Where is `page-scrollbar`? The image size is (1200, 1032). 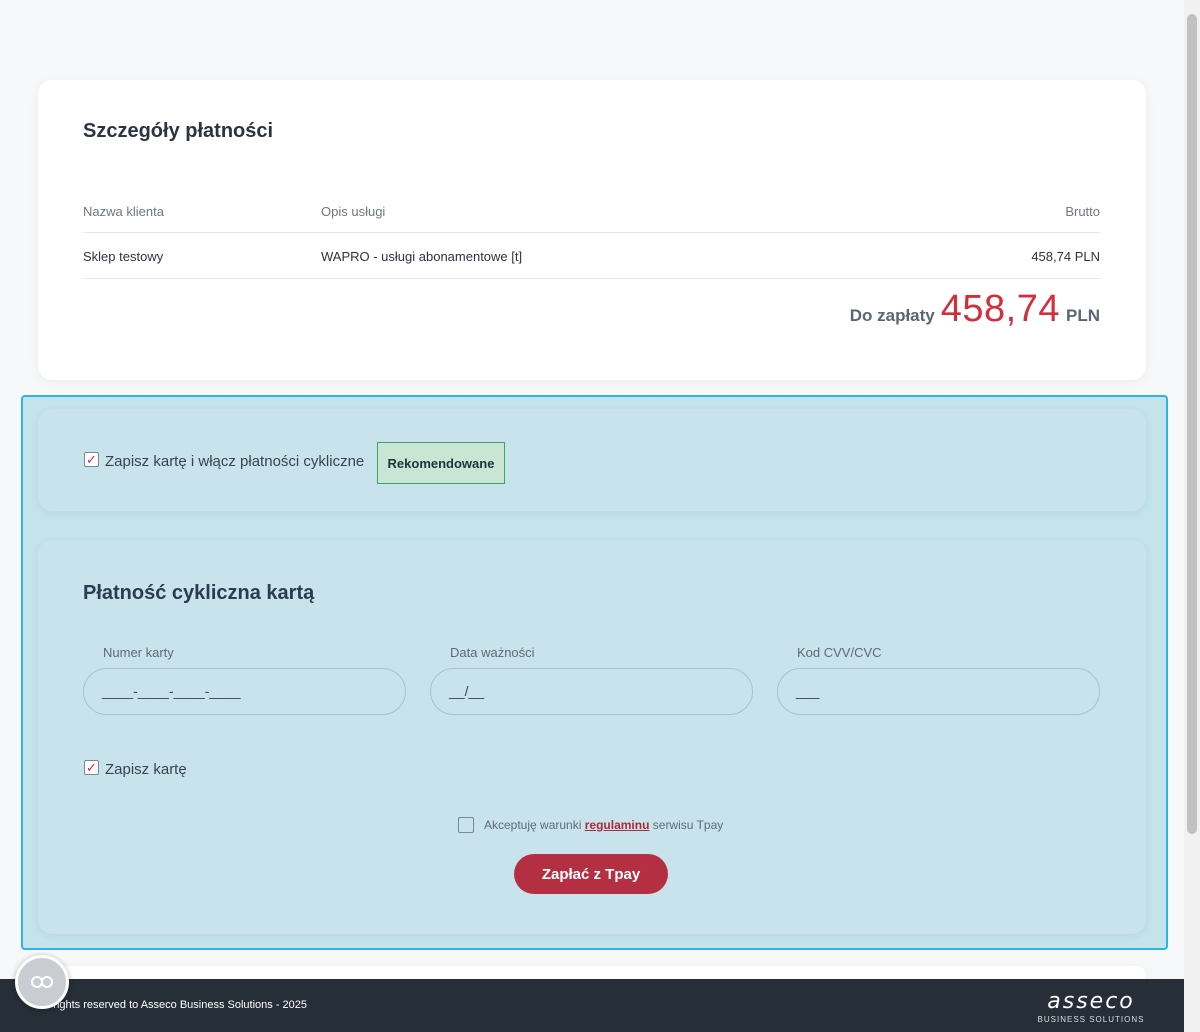 page-scrollbar is located at coordinates (1192, 516).